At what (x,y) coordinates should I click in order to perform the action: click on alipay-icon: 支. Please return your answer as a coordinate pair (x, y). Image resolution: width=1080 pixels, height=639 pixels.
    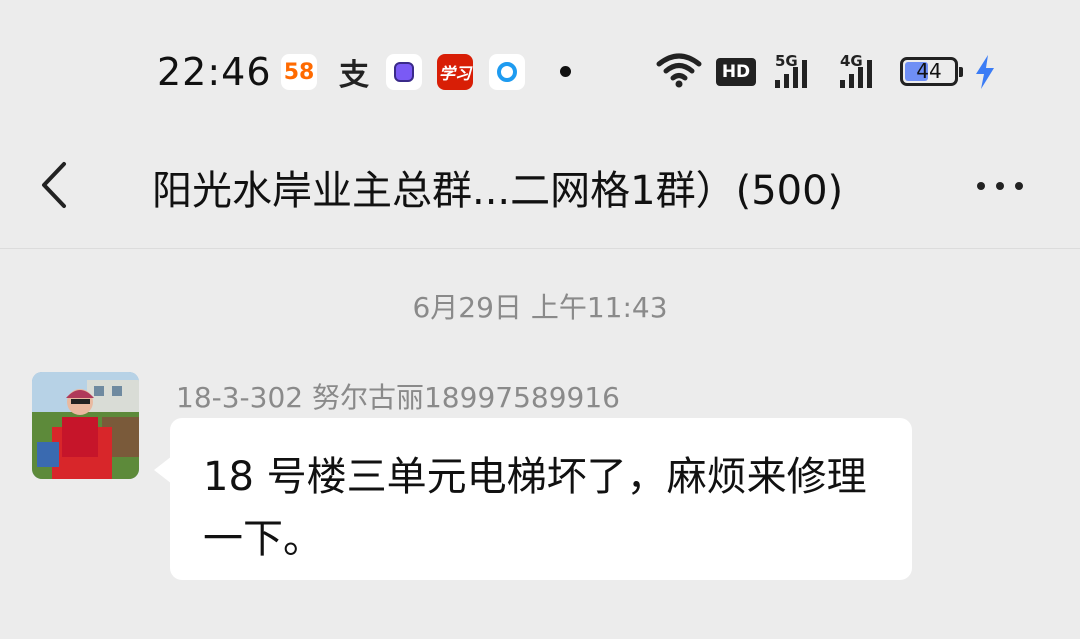
    Looking at the image, I should click on (354, 73).